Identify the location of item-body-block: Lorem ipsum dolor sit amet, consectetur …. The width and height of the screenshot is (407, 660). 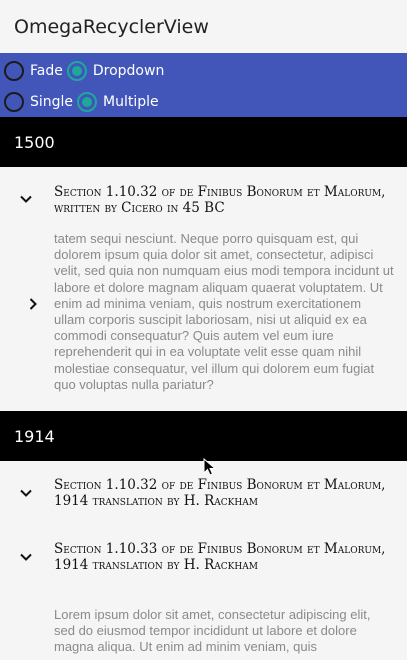
(203, 614).